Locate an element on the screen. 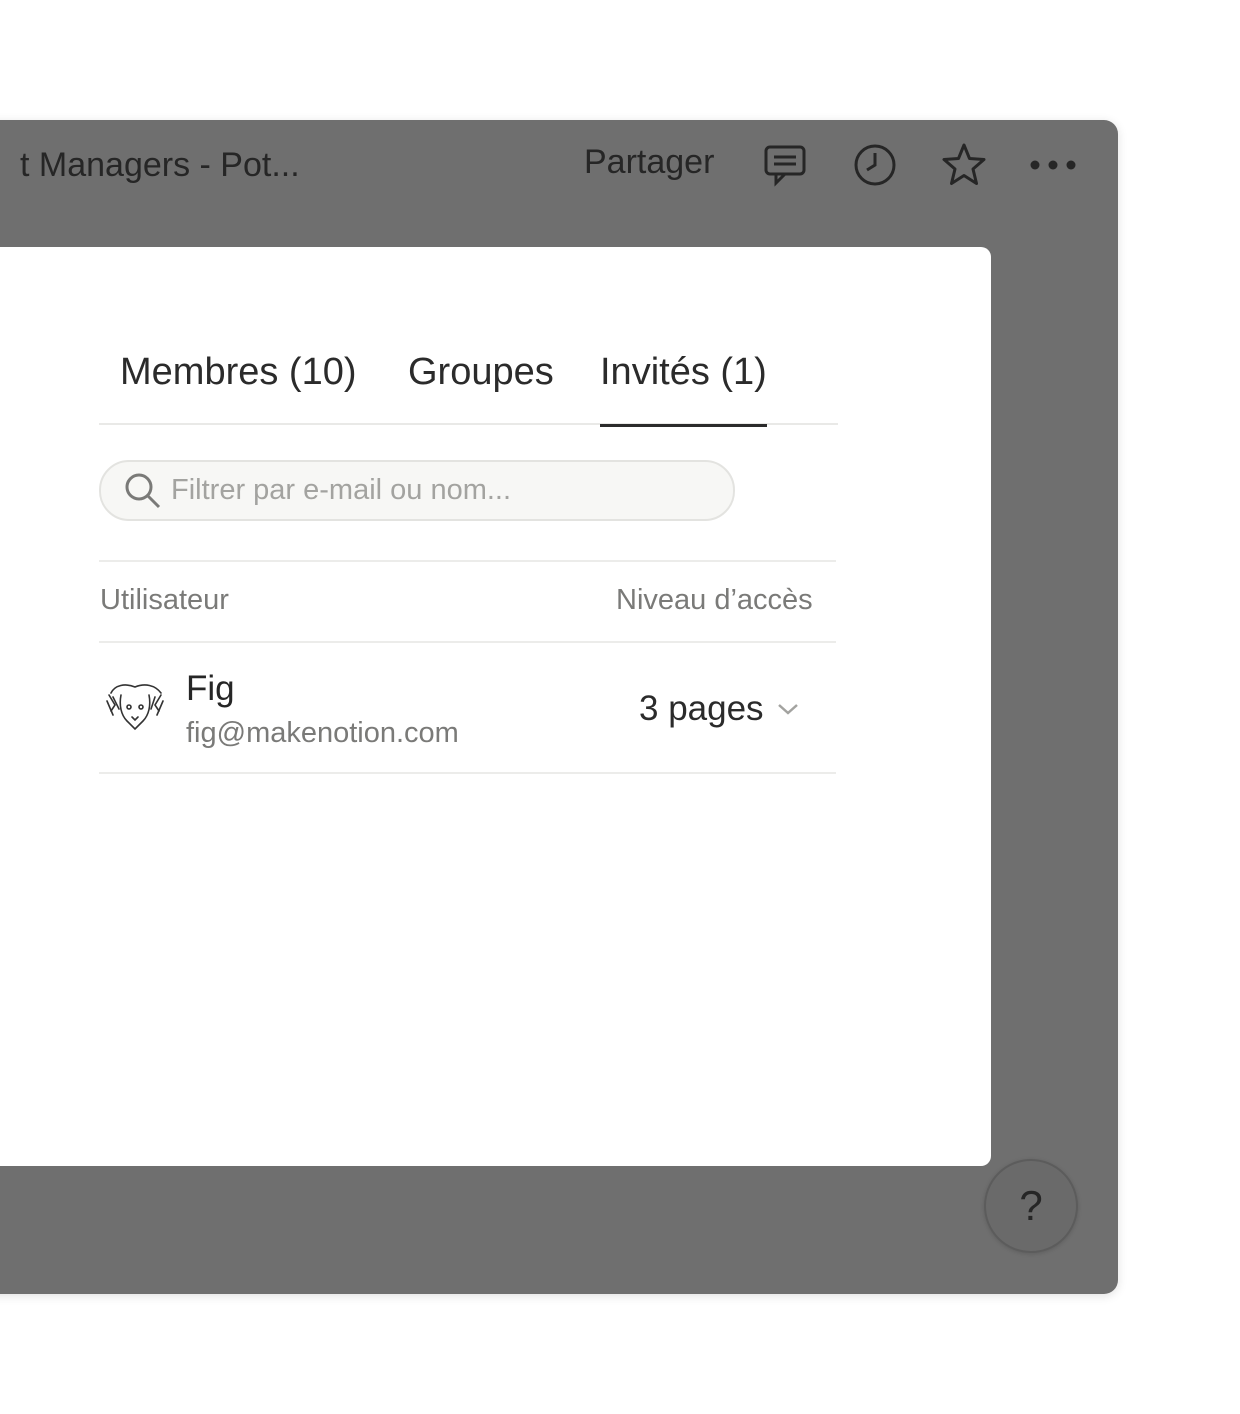 The height and width of the screenshot is (1414, 1240). share-button: Partager is located at coordinates (649, 162).